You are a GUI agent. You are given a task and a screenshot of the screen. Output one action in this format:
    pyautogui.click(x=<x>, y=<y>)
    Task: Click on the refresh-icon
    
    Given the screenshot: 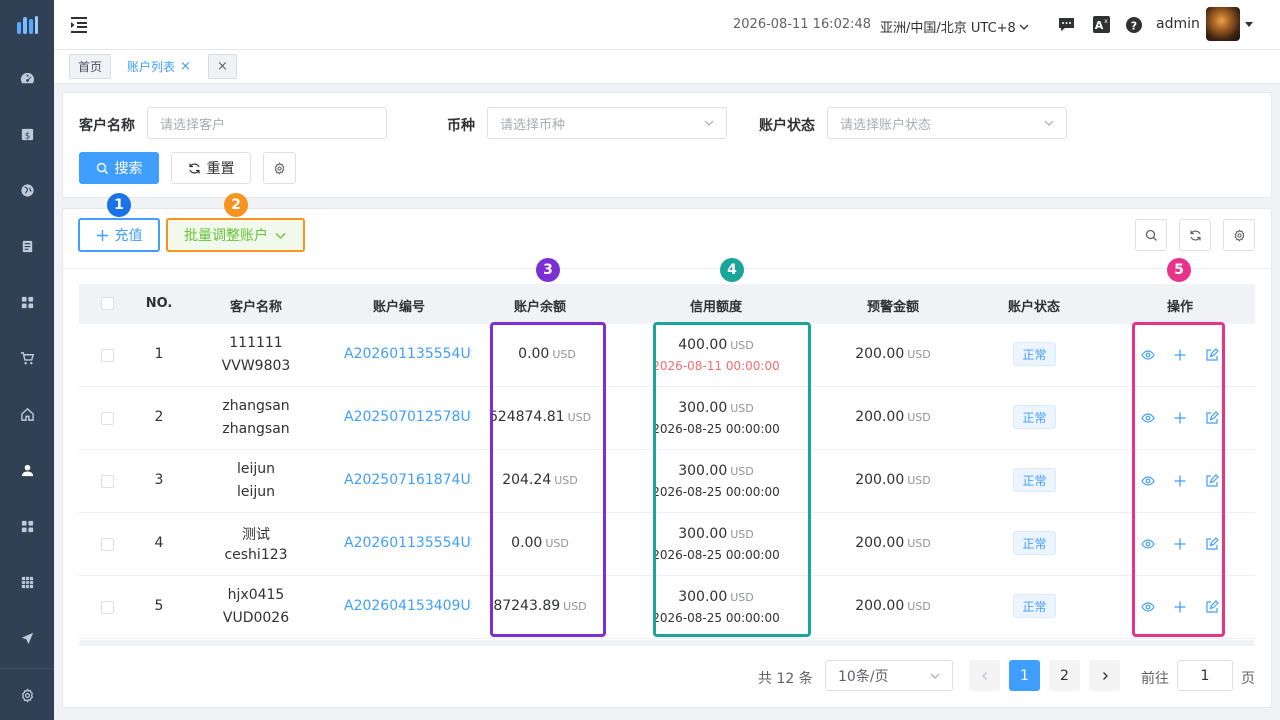 What is the action you would take?
    pyautogui.click(x=194, y=168)
    